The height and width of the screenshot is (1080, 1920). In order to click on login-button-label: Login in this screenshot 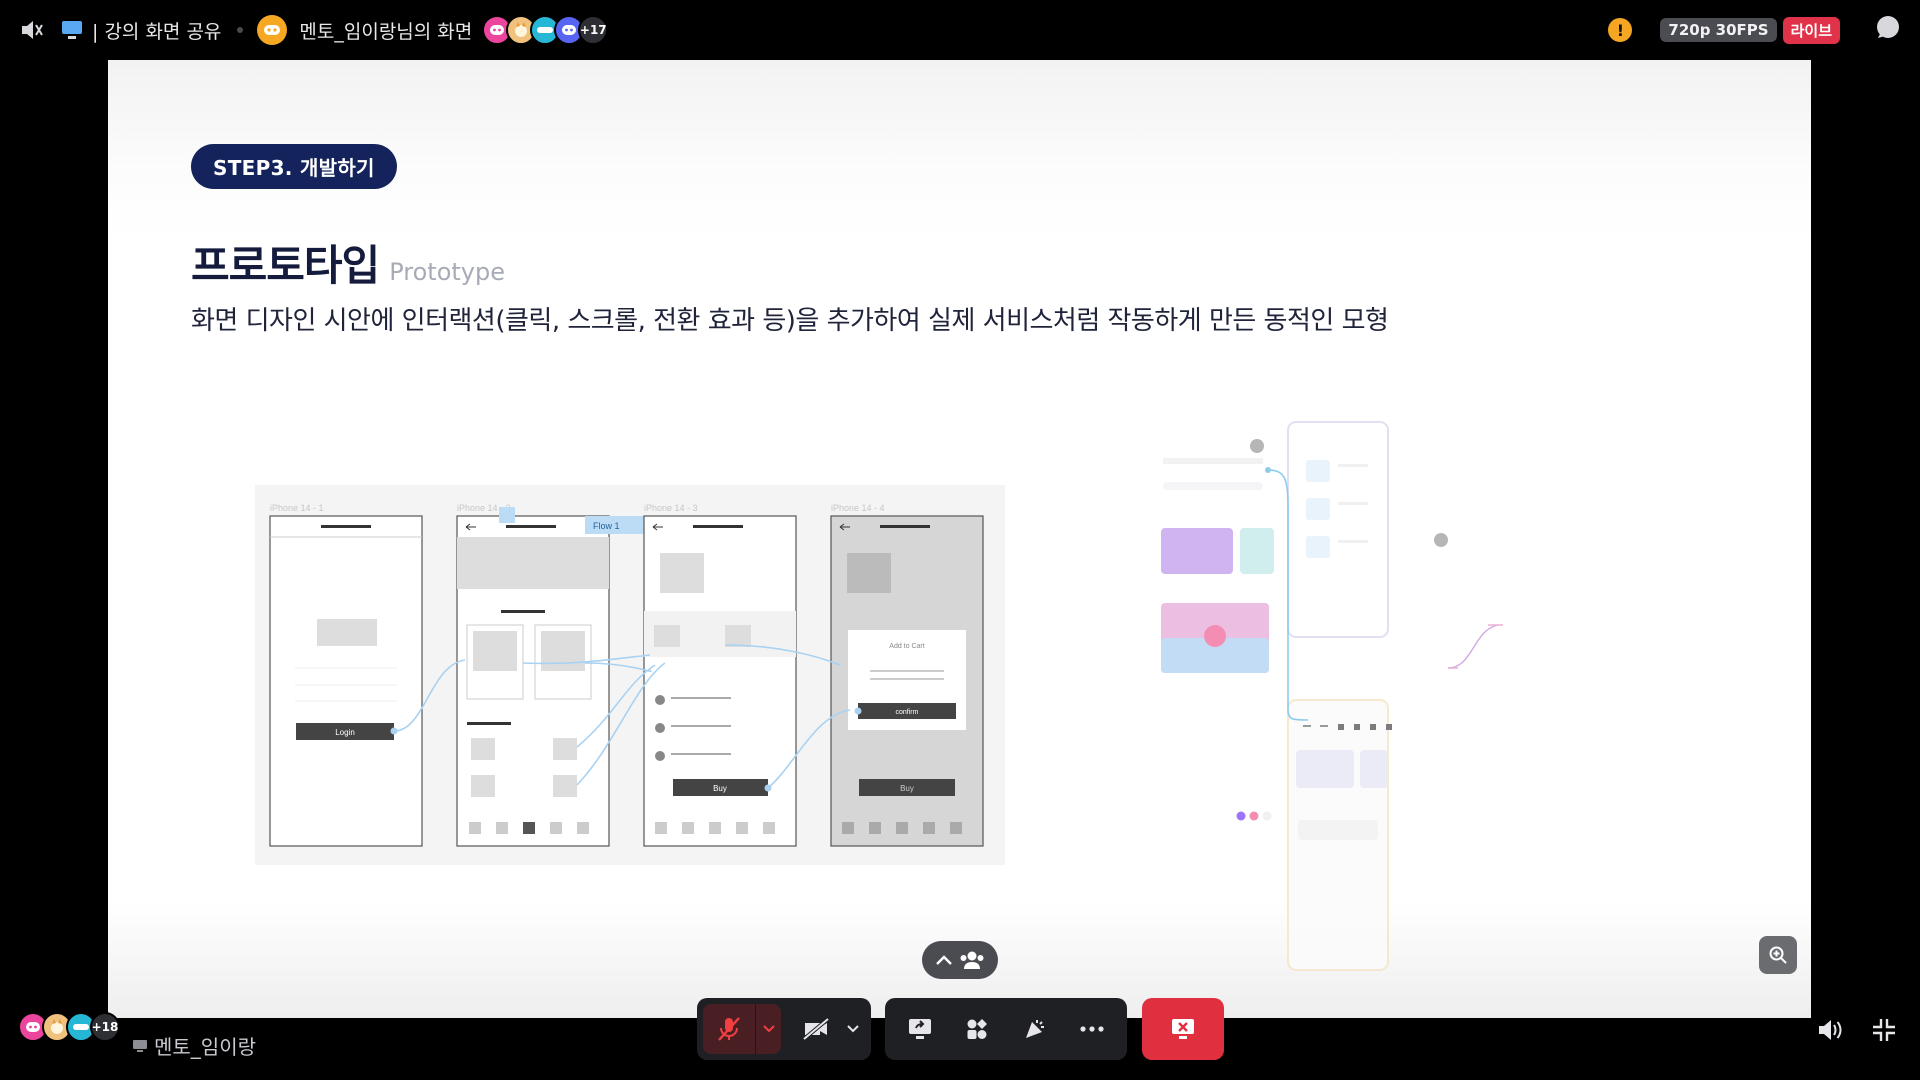, I will do `click(345, 732)`.